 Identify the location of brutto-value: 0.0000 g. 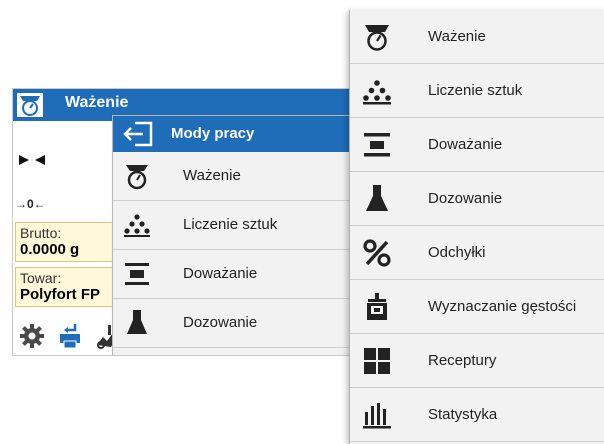
(50, 249).